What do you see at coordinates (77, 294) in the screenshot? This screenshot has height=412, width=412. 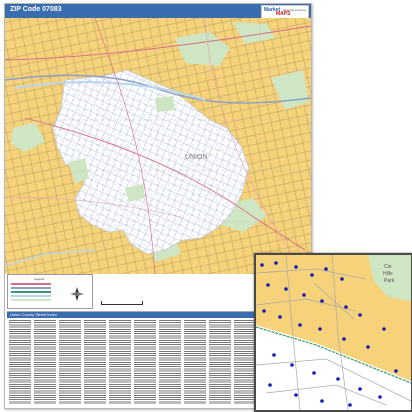 I see `north-arrow-icon` at bounding box center [77, 294].